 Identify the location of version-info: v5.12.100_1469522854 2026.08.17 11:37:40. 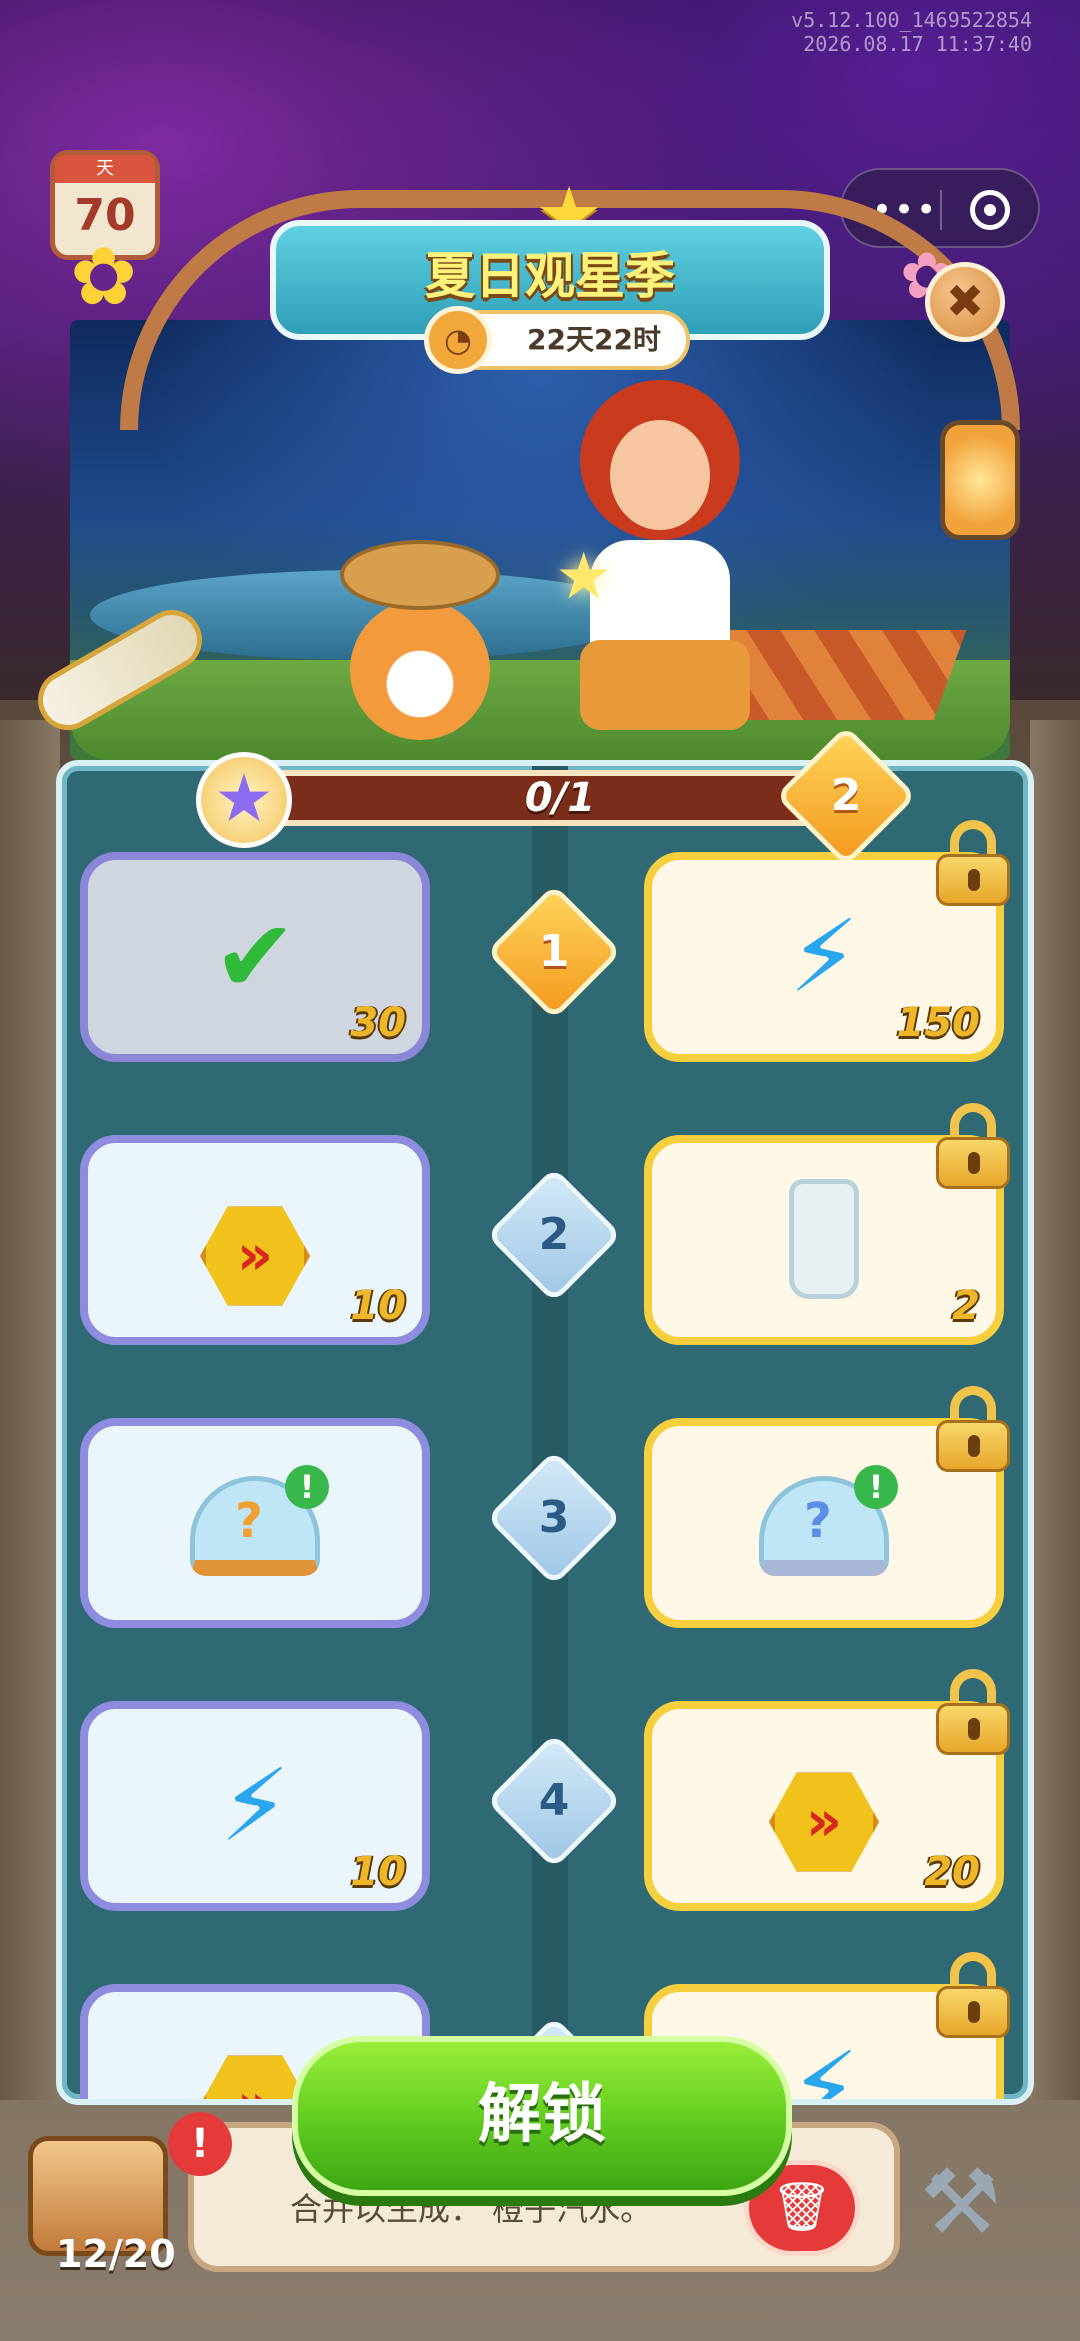
(911, 32).